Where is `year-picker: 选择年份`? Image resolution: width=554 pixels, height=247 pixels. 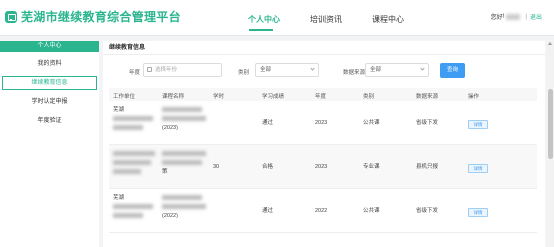
year-picker: 选择年份 is located at coordinates (182, 70).